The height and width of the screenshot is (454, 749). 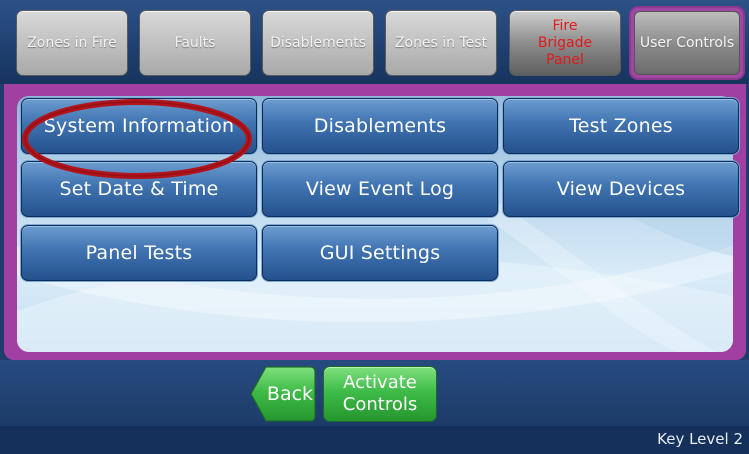 What do you see at coordinates (380, 404) in the screenshot?
I see `activate-label-line: Controls` at bounding box center [380, 404].